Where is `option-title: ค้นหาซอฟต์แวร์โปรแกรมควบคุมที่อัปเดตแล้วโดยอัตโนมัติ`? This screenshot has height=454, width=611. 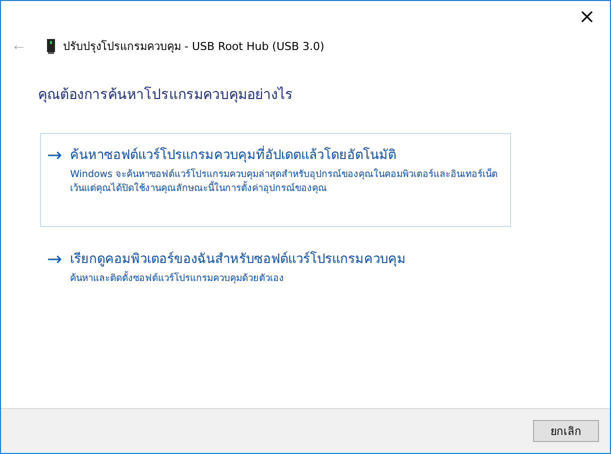
option-title: ค้นหาซอฟต์แวร์โปรแกรมควบคุมที่อัปเดตแล้วโดยอัตโนมัติ is located at coordinates (286, 156).